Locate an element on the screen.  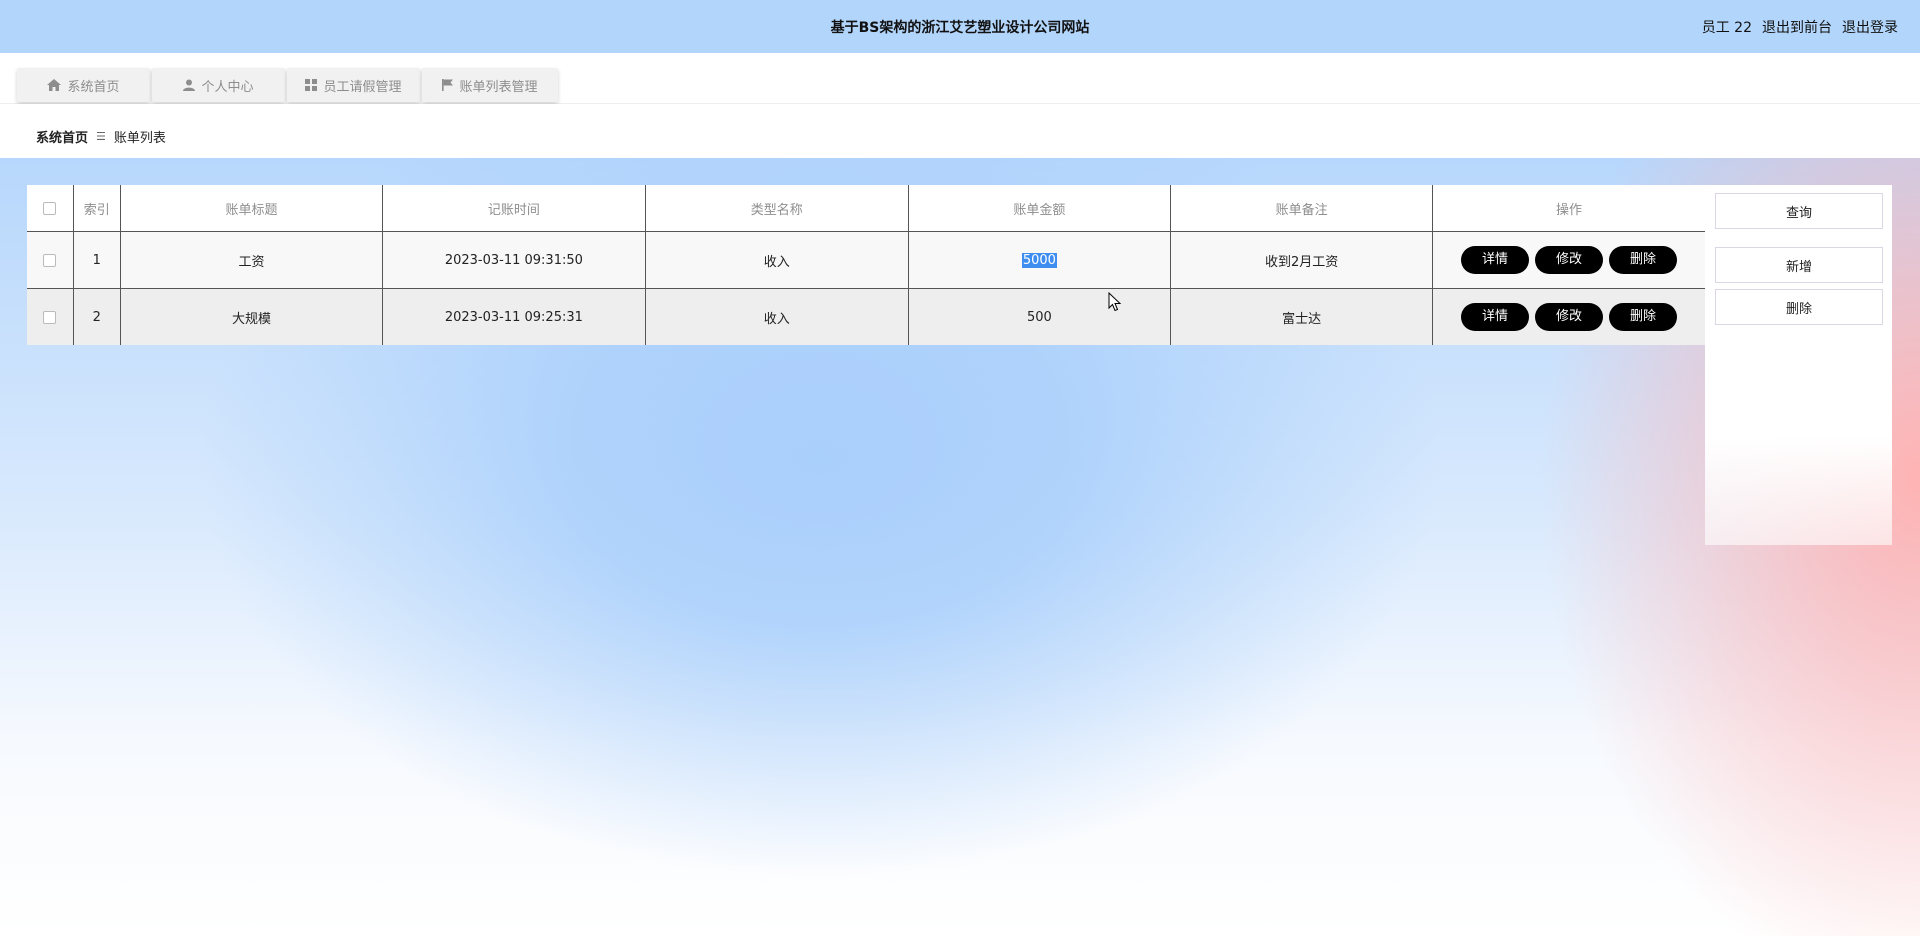
column-header: 操作 is located at coordinates (1568, 208).